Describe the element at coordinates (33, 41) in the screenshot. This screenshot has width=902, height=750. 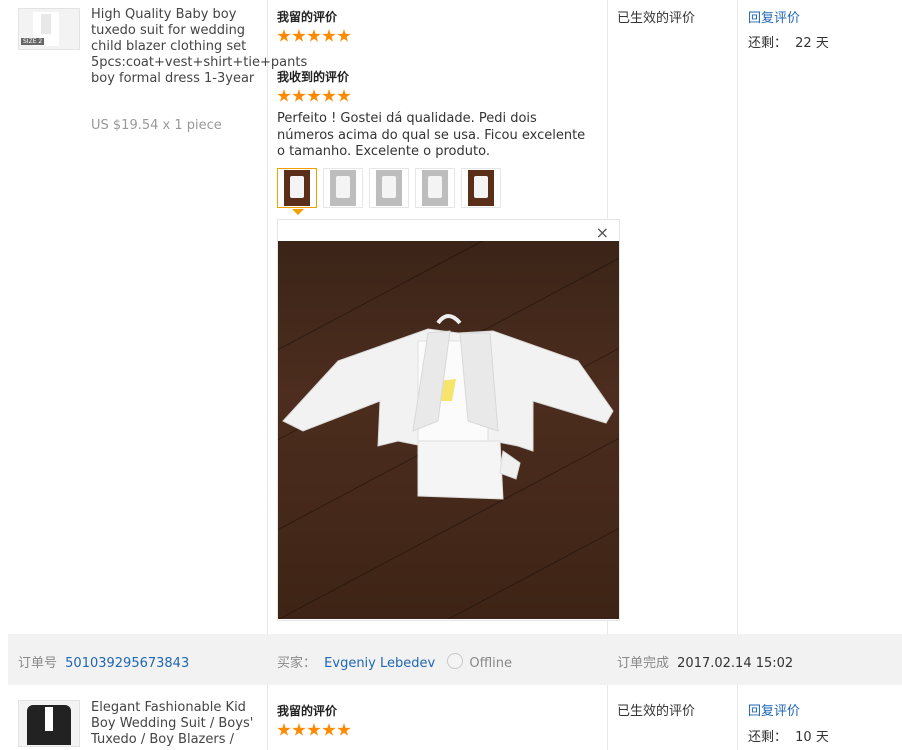
I see `size-tag: SIZE 2` at that location.